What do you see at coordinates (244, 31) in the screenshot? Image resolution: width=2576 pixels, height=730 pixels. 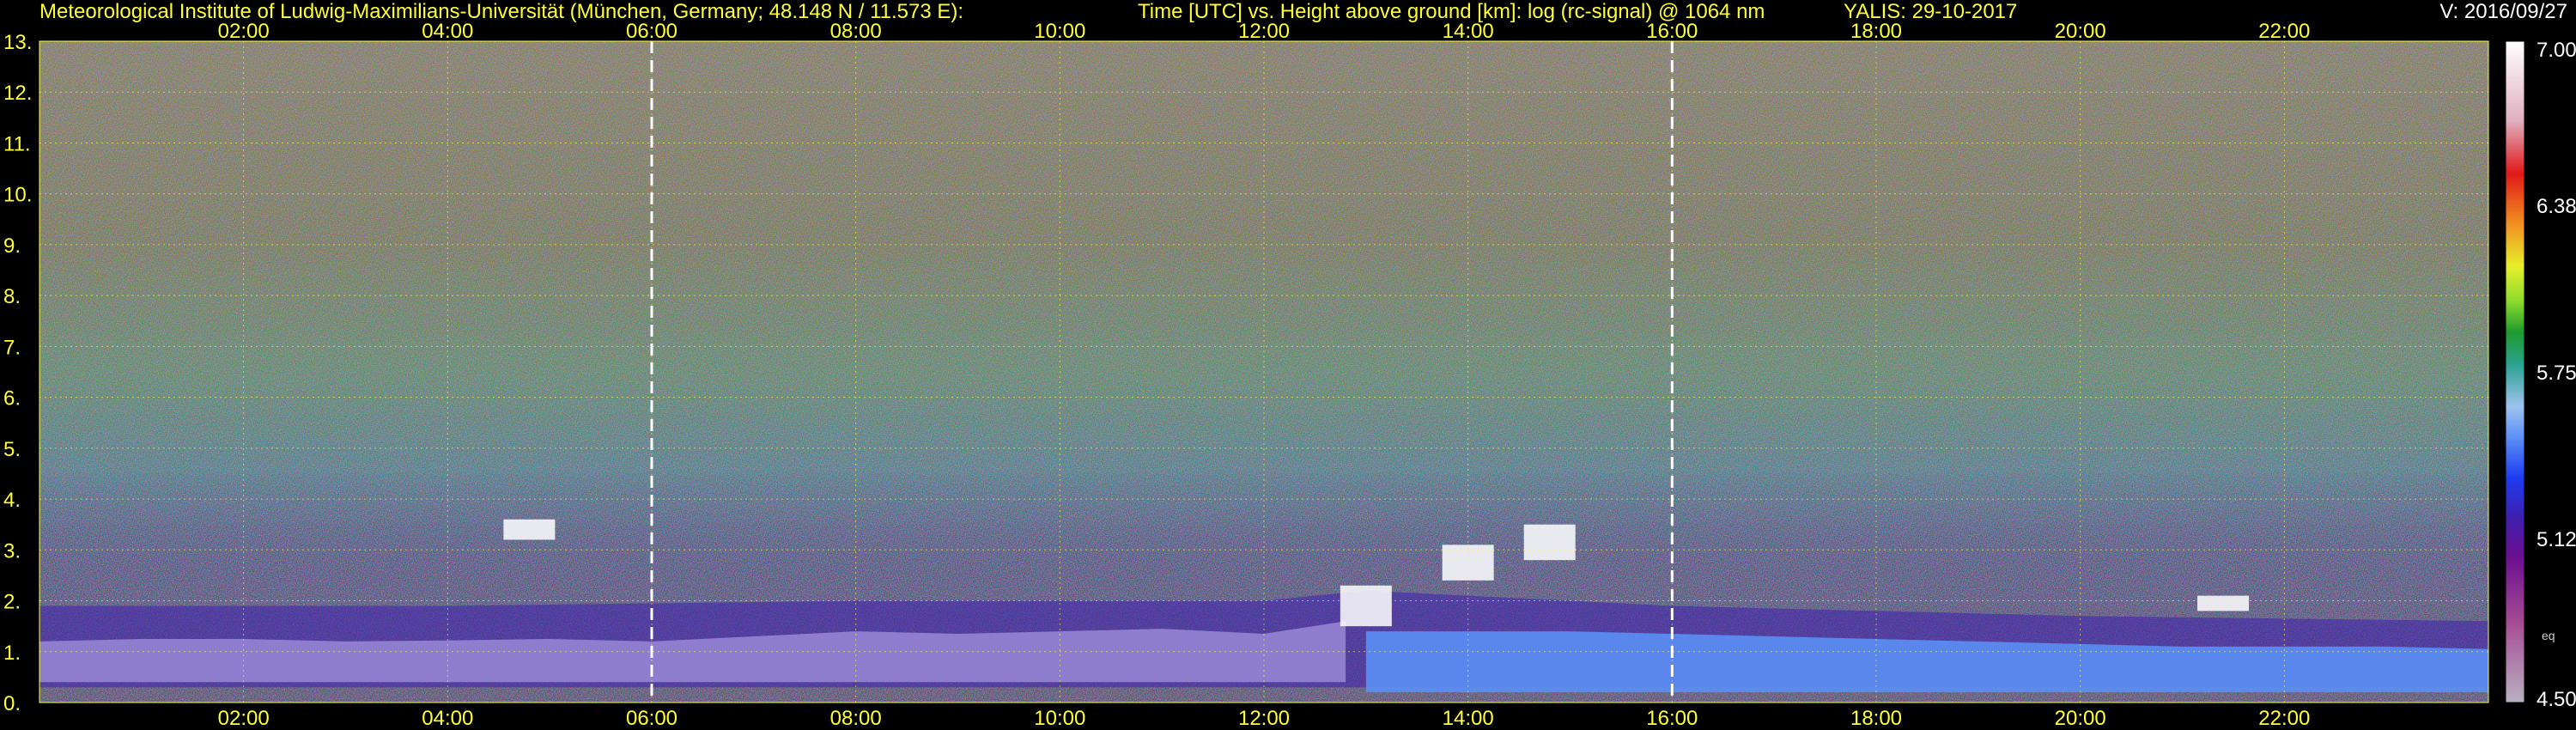 I see `x-tick-label-top: 02:00` at bounding box center [244, 31].